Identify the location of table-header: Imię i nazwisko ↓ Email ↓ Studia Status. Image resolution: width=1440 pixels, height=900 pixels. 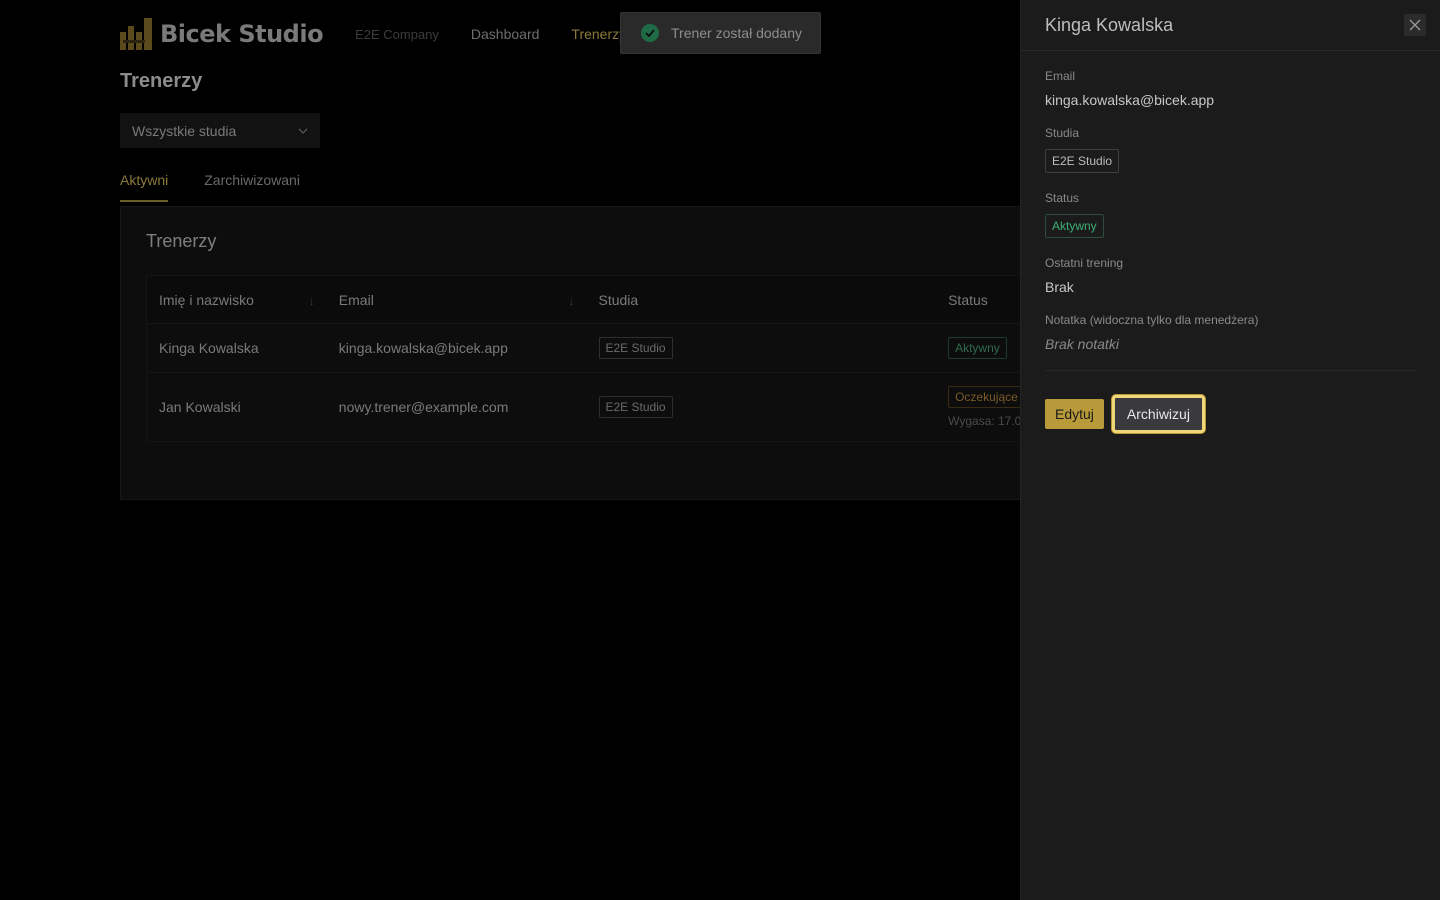
(589, 300).